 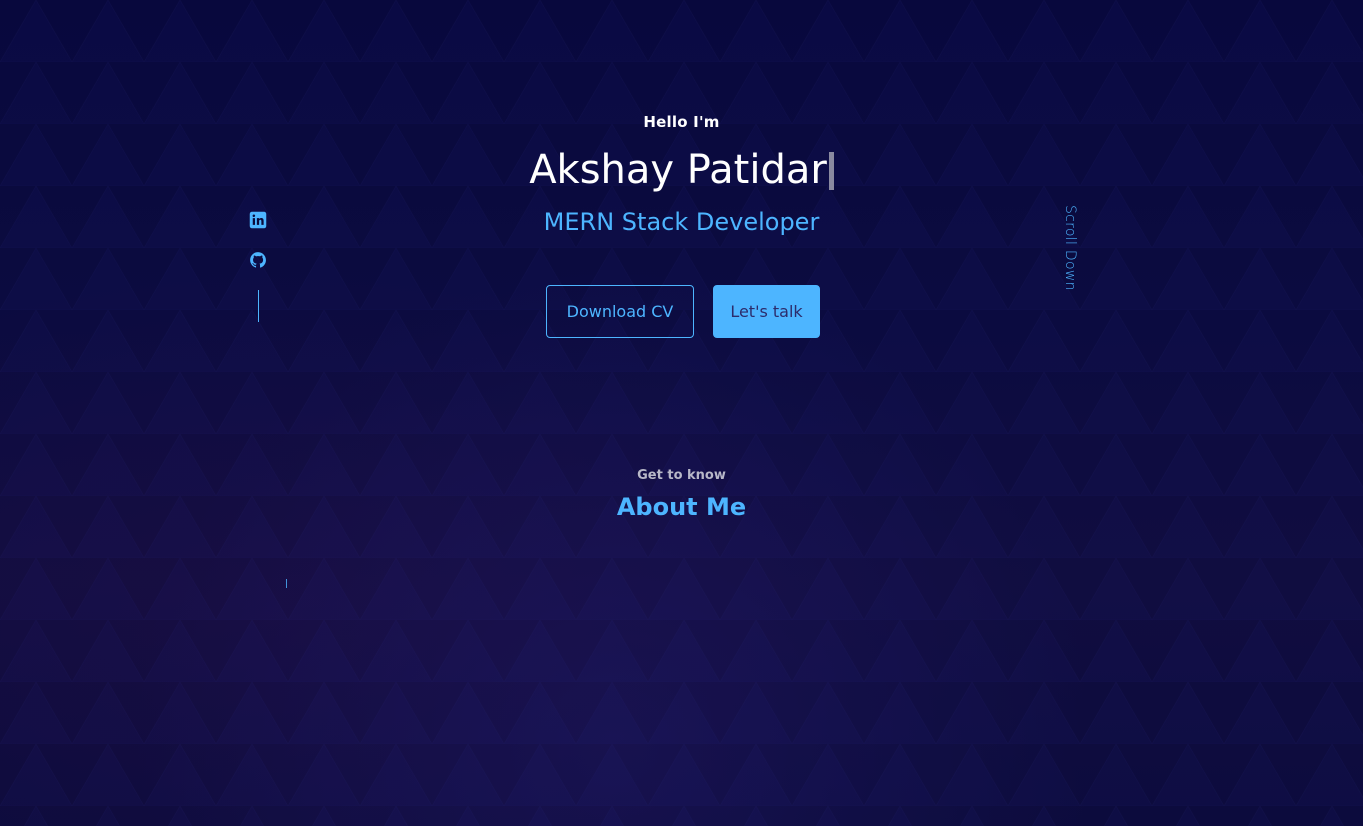 I want to click on social-divider-line, so click(x=258, y=306).